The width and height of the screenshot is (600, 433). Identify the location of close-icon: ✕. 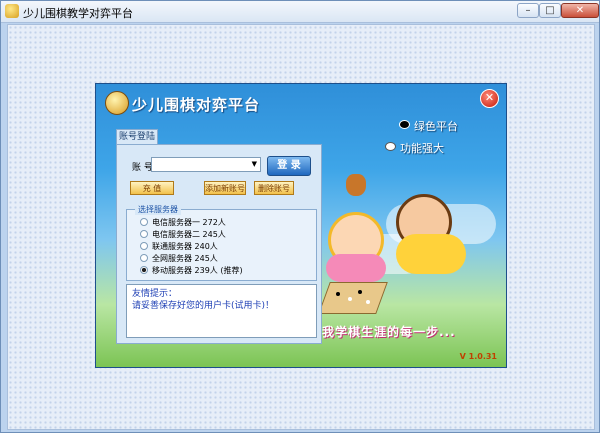
(580, 10).